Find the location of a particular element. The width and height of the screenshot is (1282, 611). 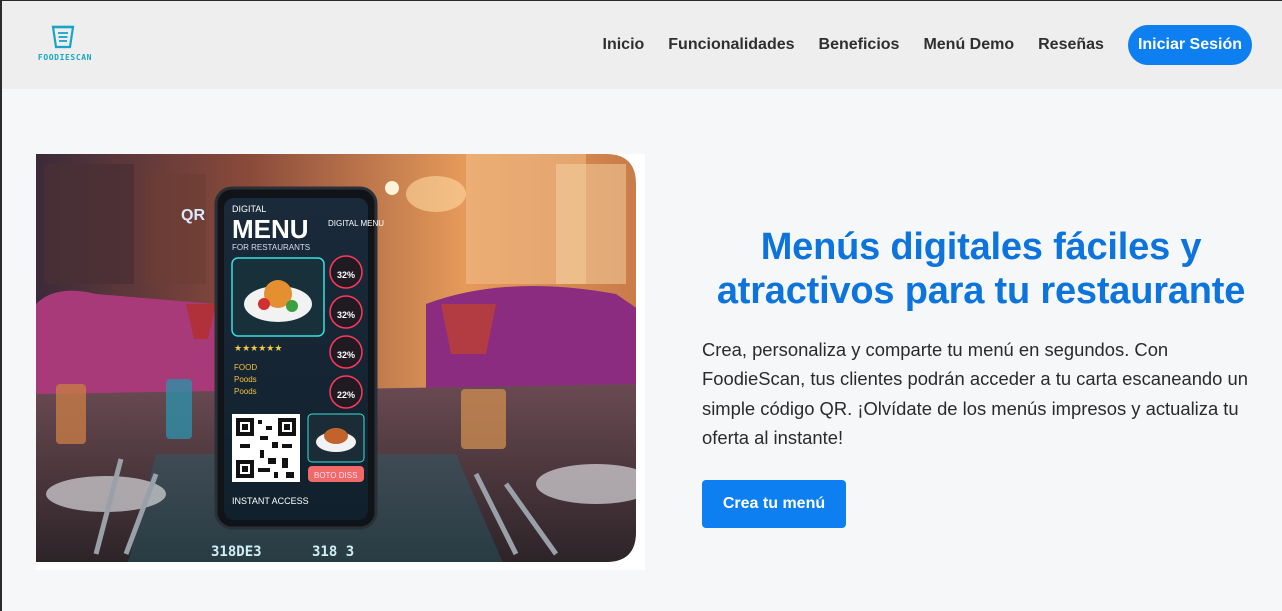

nav-link-resenas: Reseñas is located at coordinates (1071, 45).